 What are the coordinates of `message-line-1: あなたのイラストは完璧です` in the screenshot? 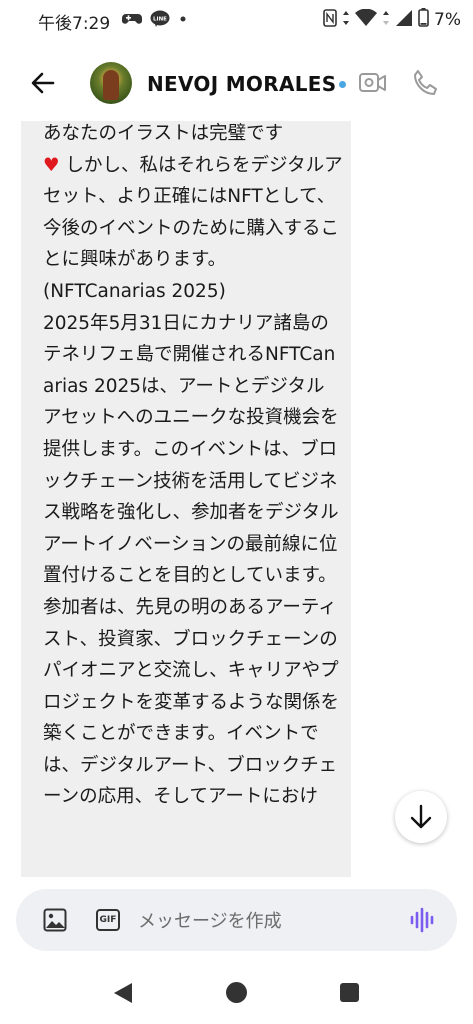 It's located at (163, 133).